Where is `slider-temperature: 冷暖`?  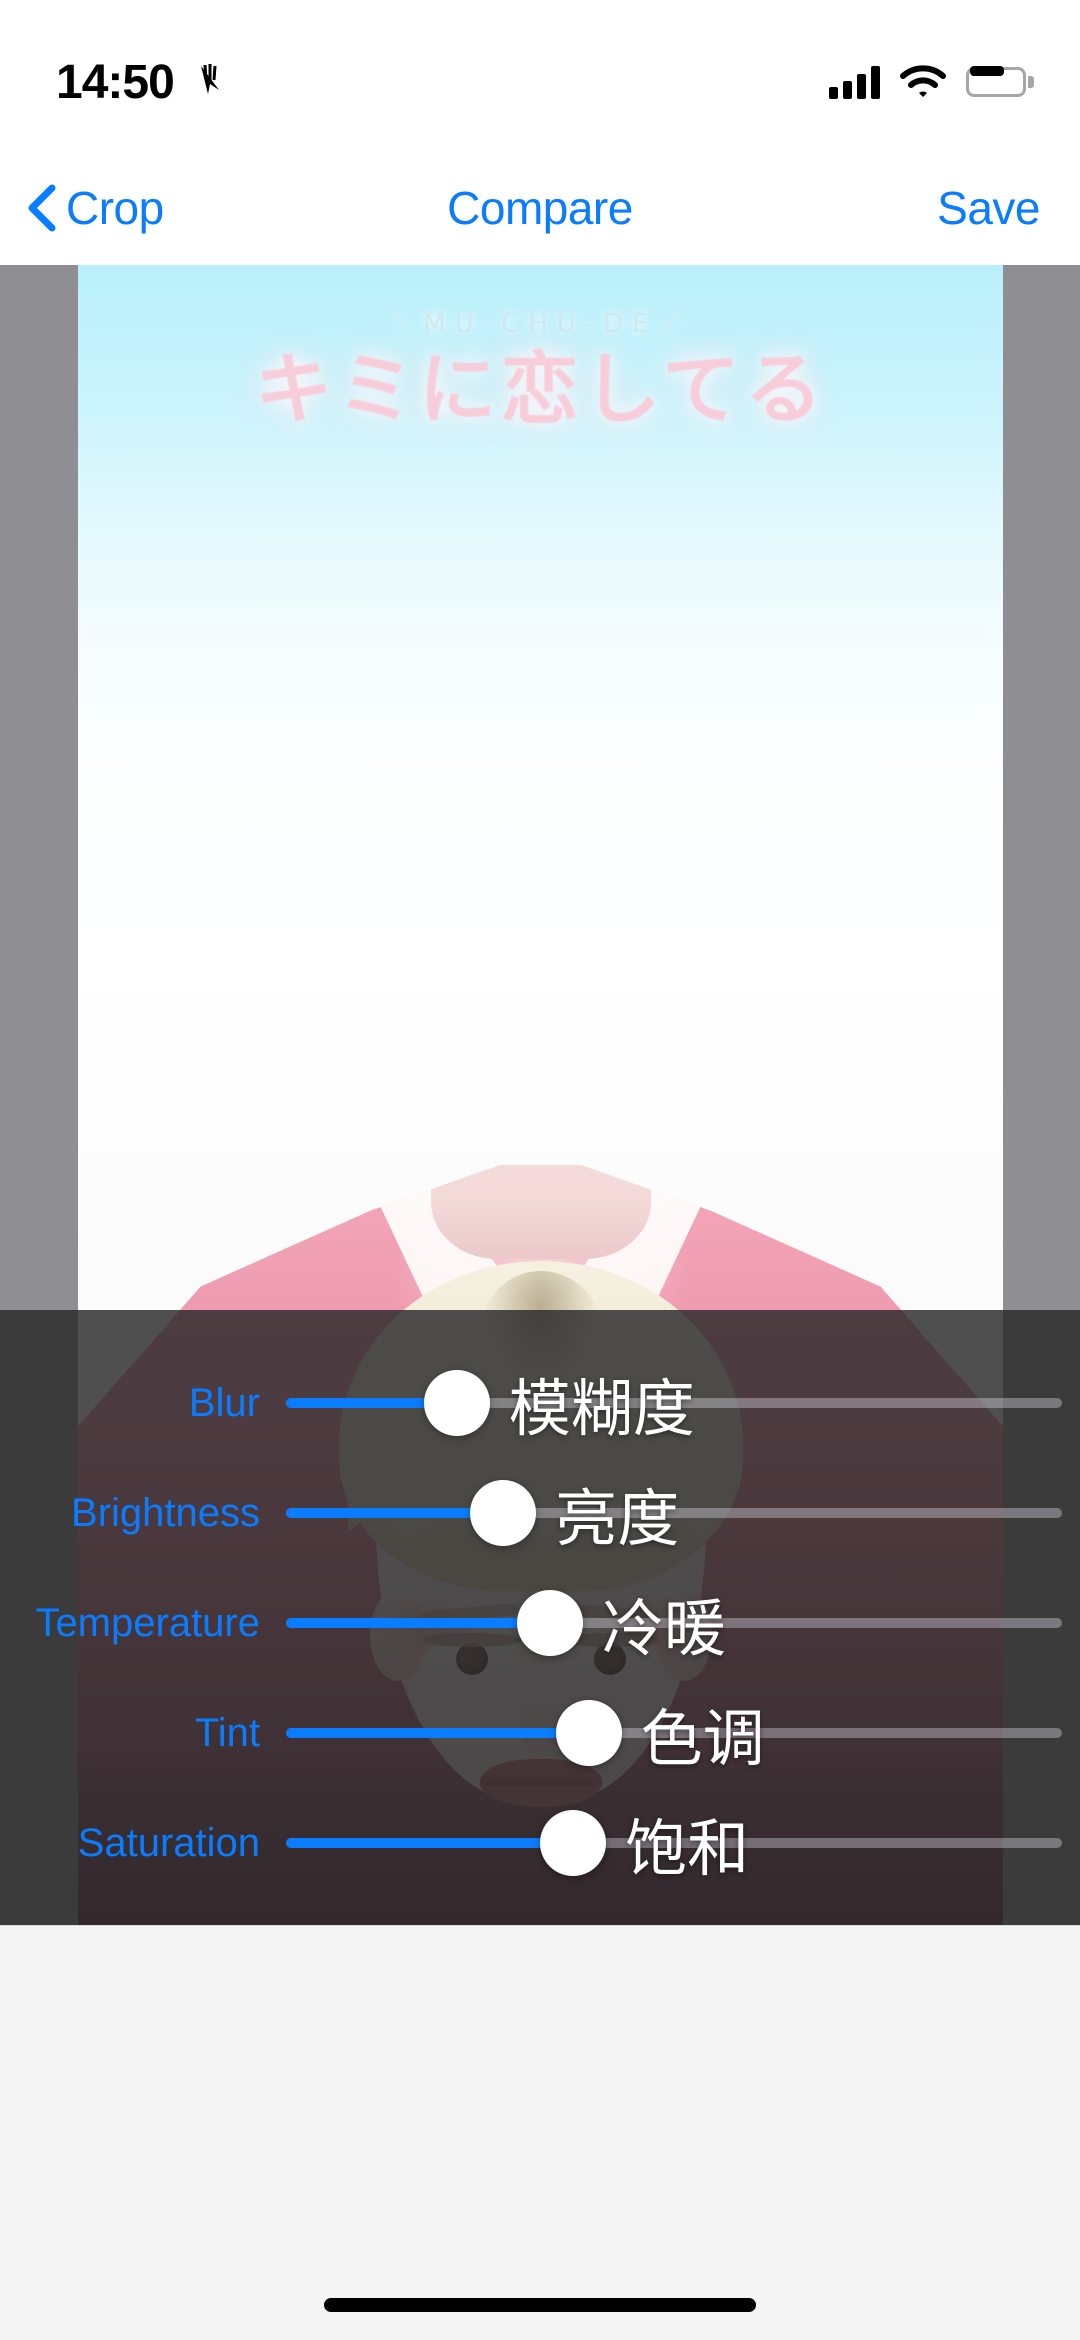
slider-temperature: 冷暖 is located at coordinates (674, 1623).